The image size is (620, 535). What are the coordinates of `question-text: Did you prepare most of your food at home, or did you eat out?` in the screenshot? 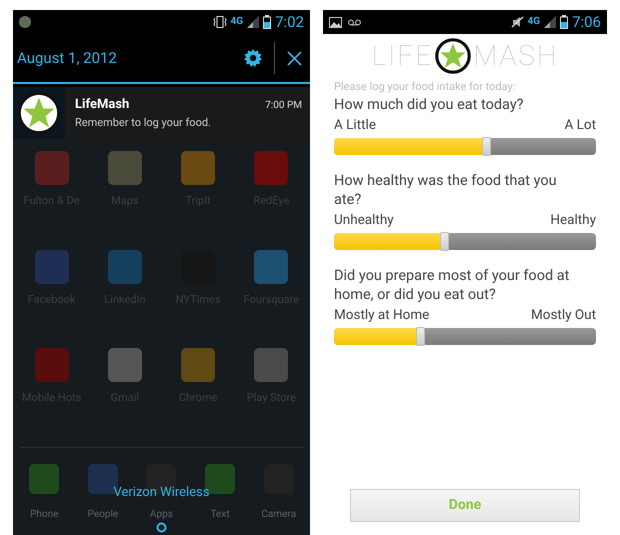 It's located at (452, 285).